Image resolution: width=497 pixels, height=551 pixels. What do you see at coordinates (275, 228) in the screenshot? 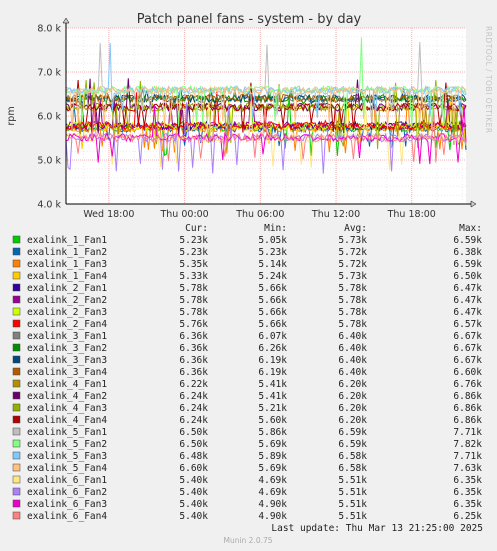
I see `legend-header-min: Min:` at bounding box center [275, 228].